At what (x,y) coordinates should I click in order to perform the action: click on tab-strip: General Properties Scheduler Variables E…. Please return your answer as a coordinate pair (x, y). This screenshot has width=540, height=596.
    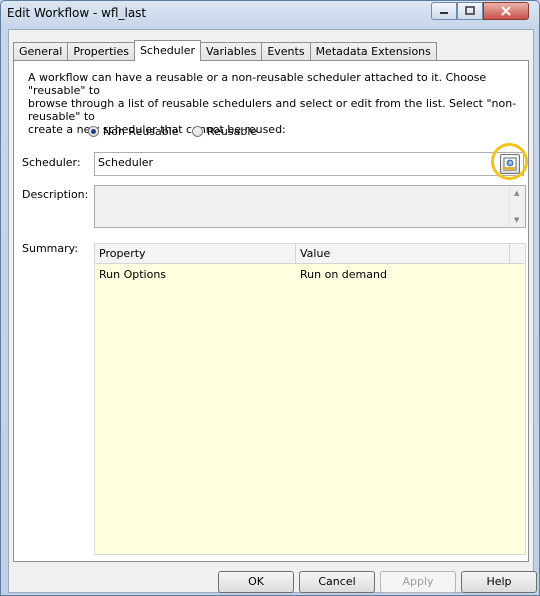
    Looking at the image, I should click on (225, 50).